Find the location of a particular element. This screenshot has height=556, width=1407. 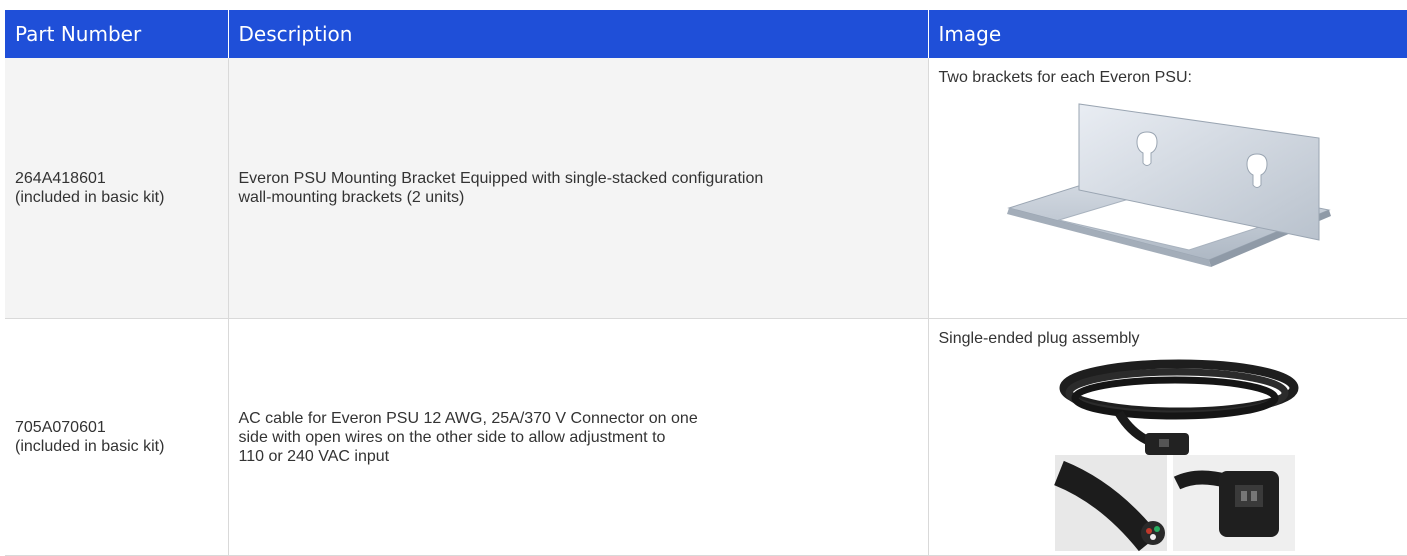

header-description: Description is located at coordinates (578, 34).